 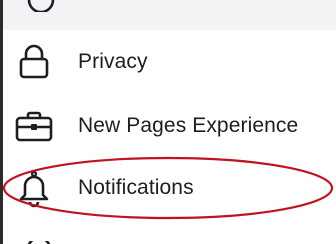 I want to click on sidebar-item-label: New Pages Experience, so click(x=188, y=125).